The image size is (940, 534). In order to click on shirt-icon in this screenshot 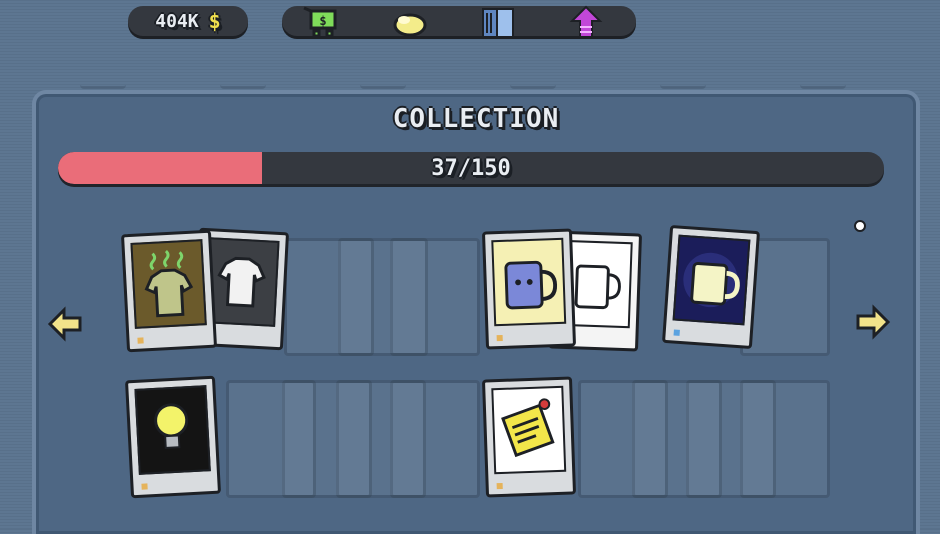, I will do `click(241, 282)`.